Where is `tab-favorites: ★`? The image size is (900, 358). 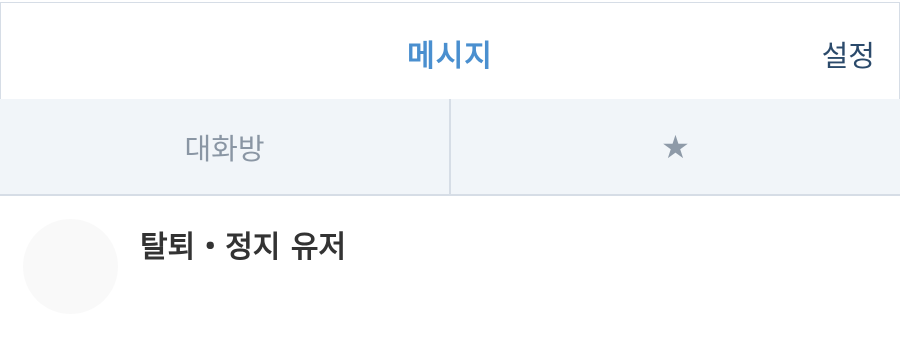 tab-favorites: ★ is located at coordinates (674, 146).